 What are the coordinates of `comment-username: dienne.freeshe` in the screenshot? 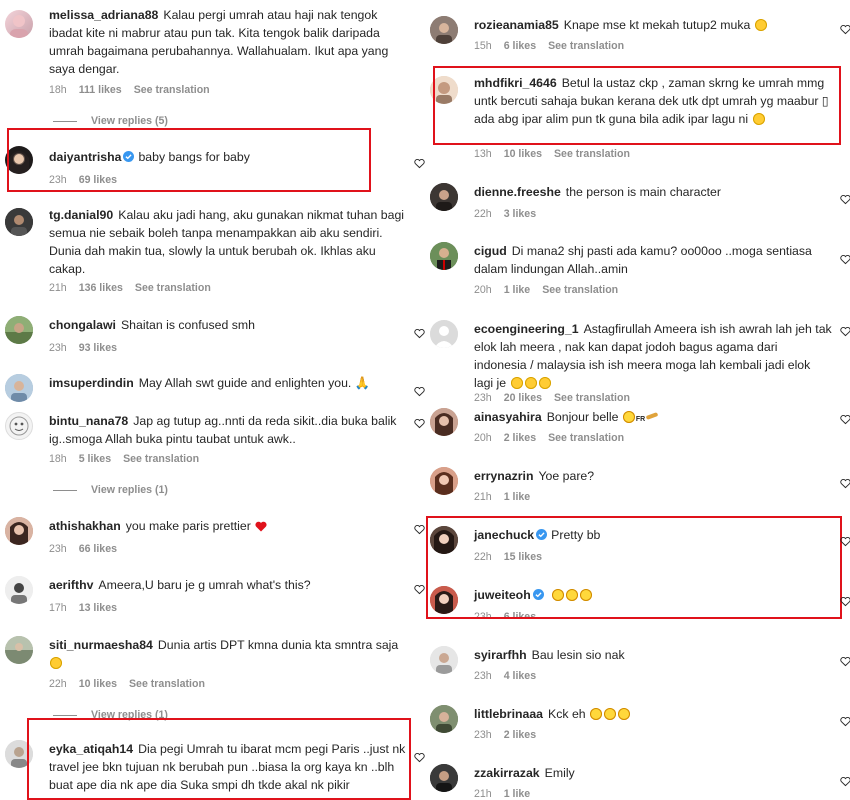 It's located at (517, 192).